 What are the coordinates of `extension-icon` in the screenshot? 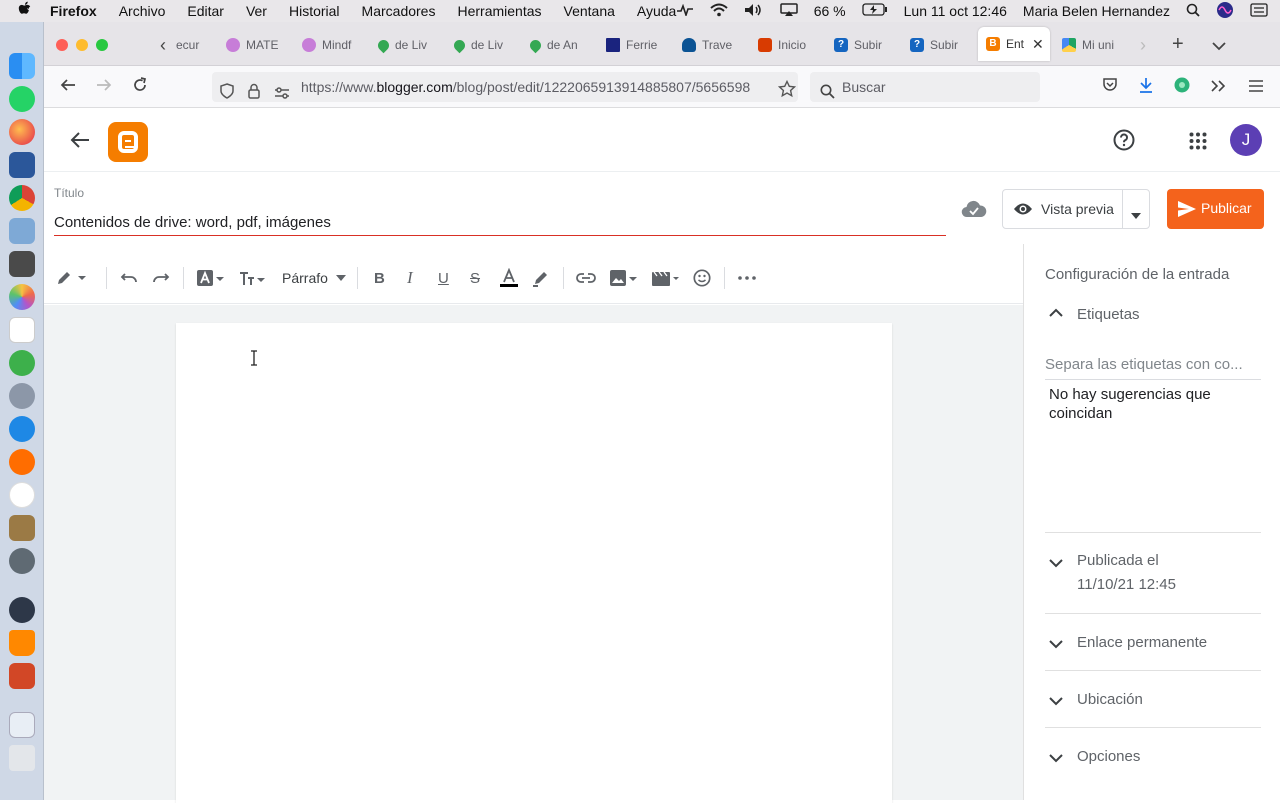 It's located at (1182, 87).